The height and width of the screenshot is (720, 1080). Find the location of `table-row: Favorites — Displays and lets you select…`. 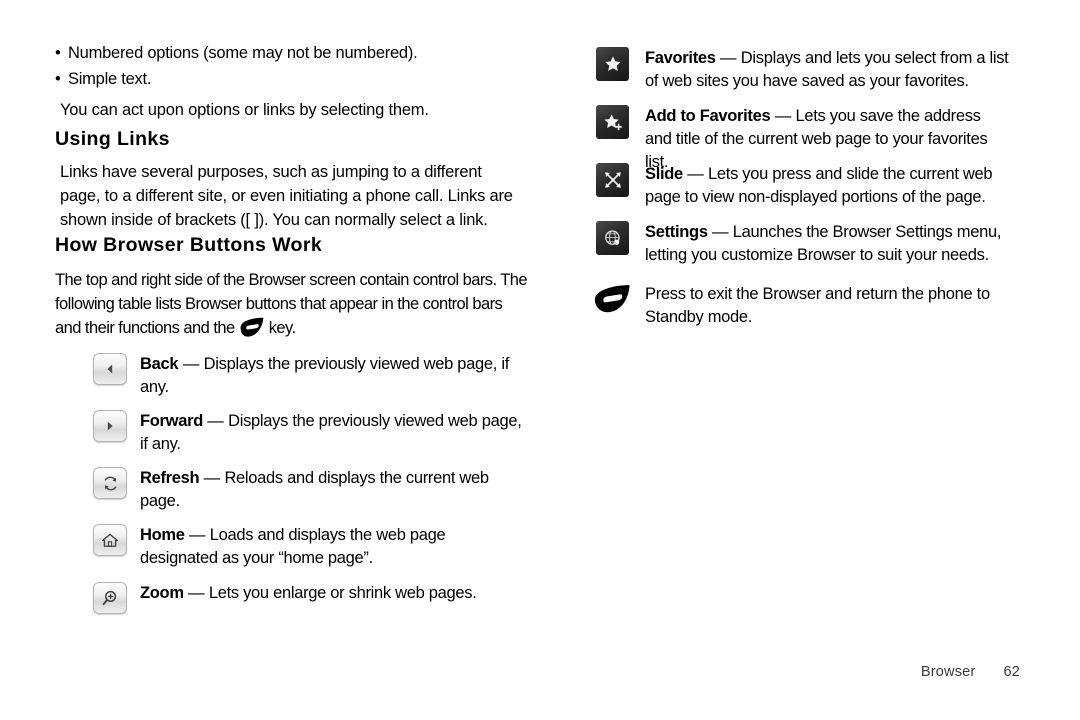

table-row: Favorites — Displays and lets you select… is located at coordinates (795, 70).